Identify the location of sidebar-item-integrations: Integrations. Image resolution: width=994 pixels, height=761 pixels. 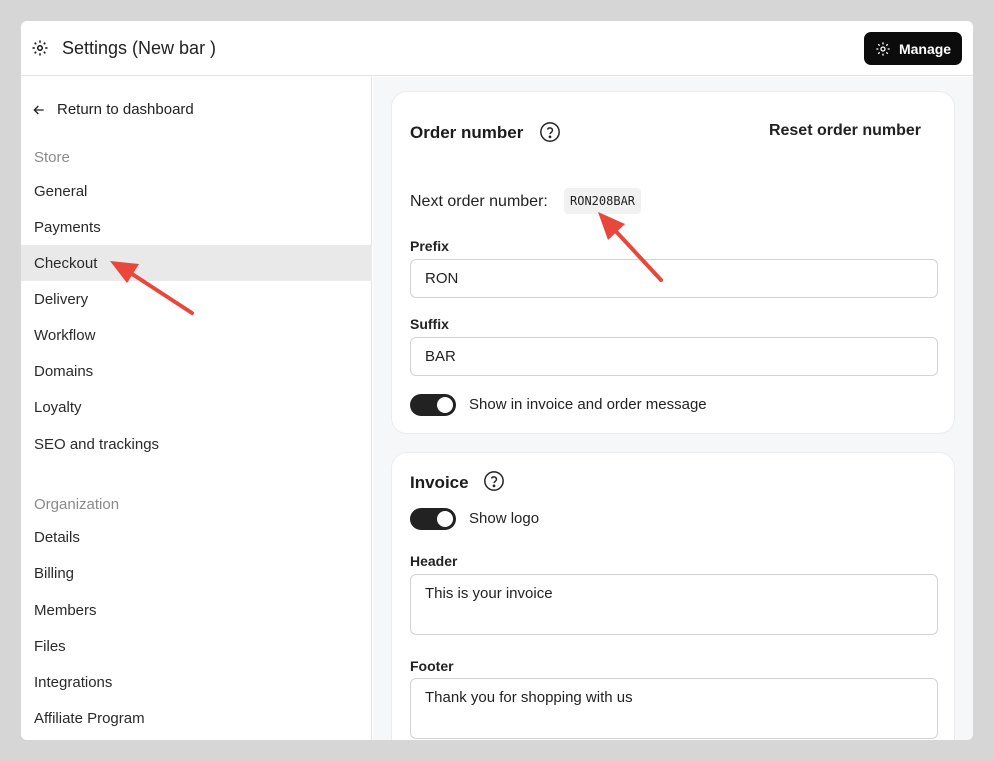
(196, 682).